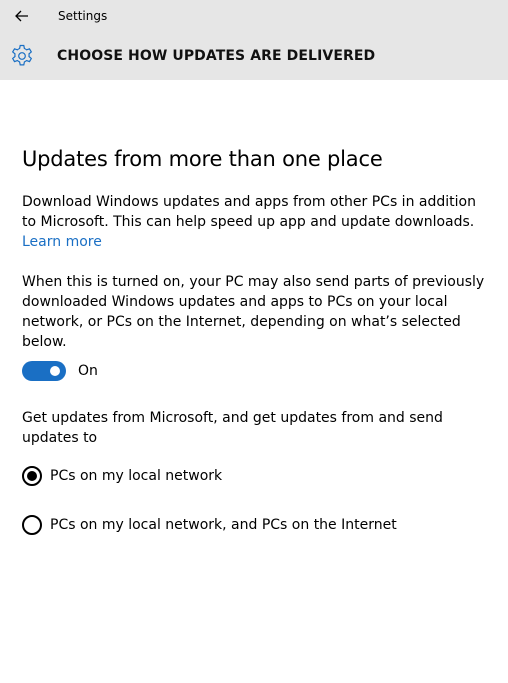 This screenshot has width=508, height=683. I want to click on toggle-knob, so click(55, 371).